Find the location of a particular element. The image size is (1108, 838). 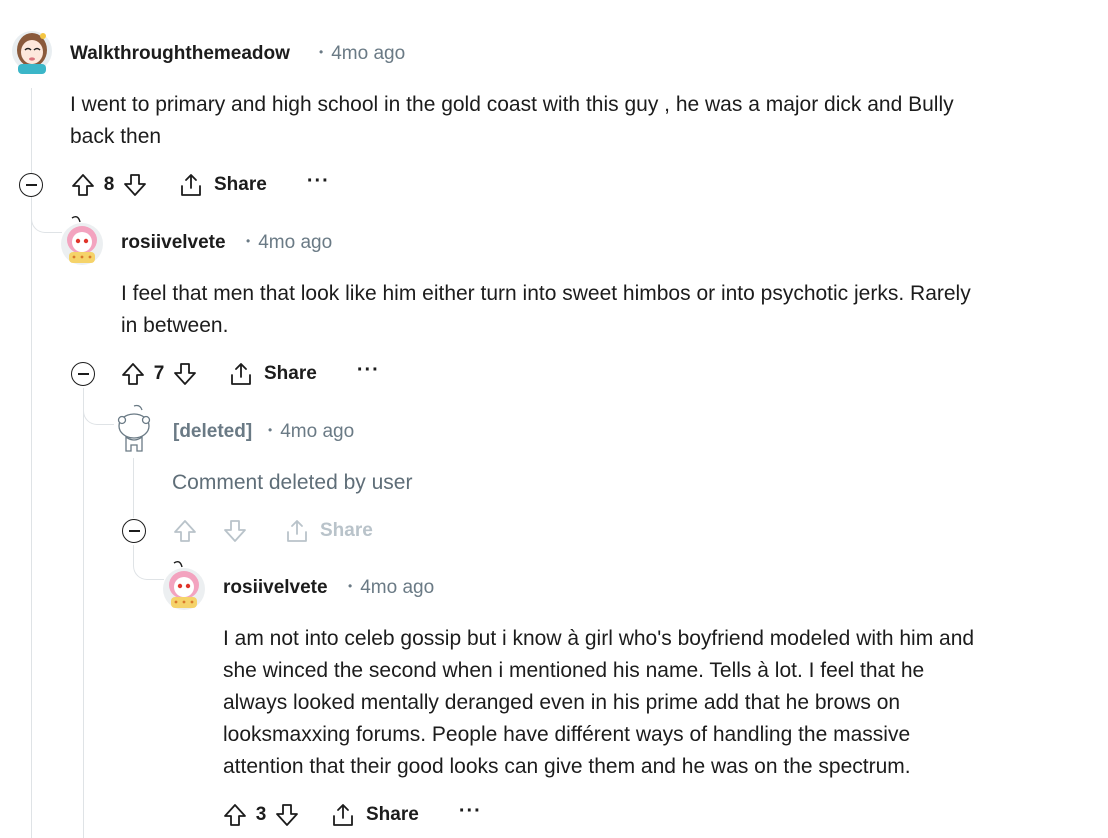

comment-action-bar: 8 Share ··· is located at coordinates (200, 185).